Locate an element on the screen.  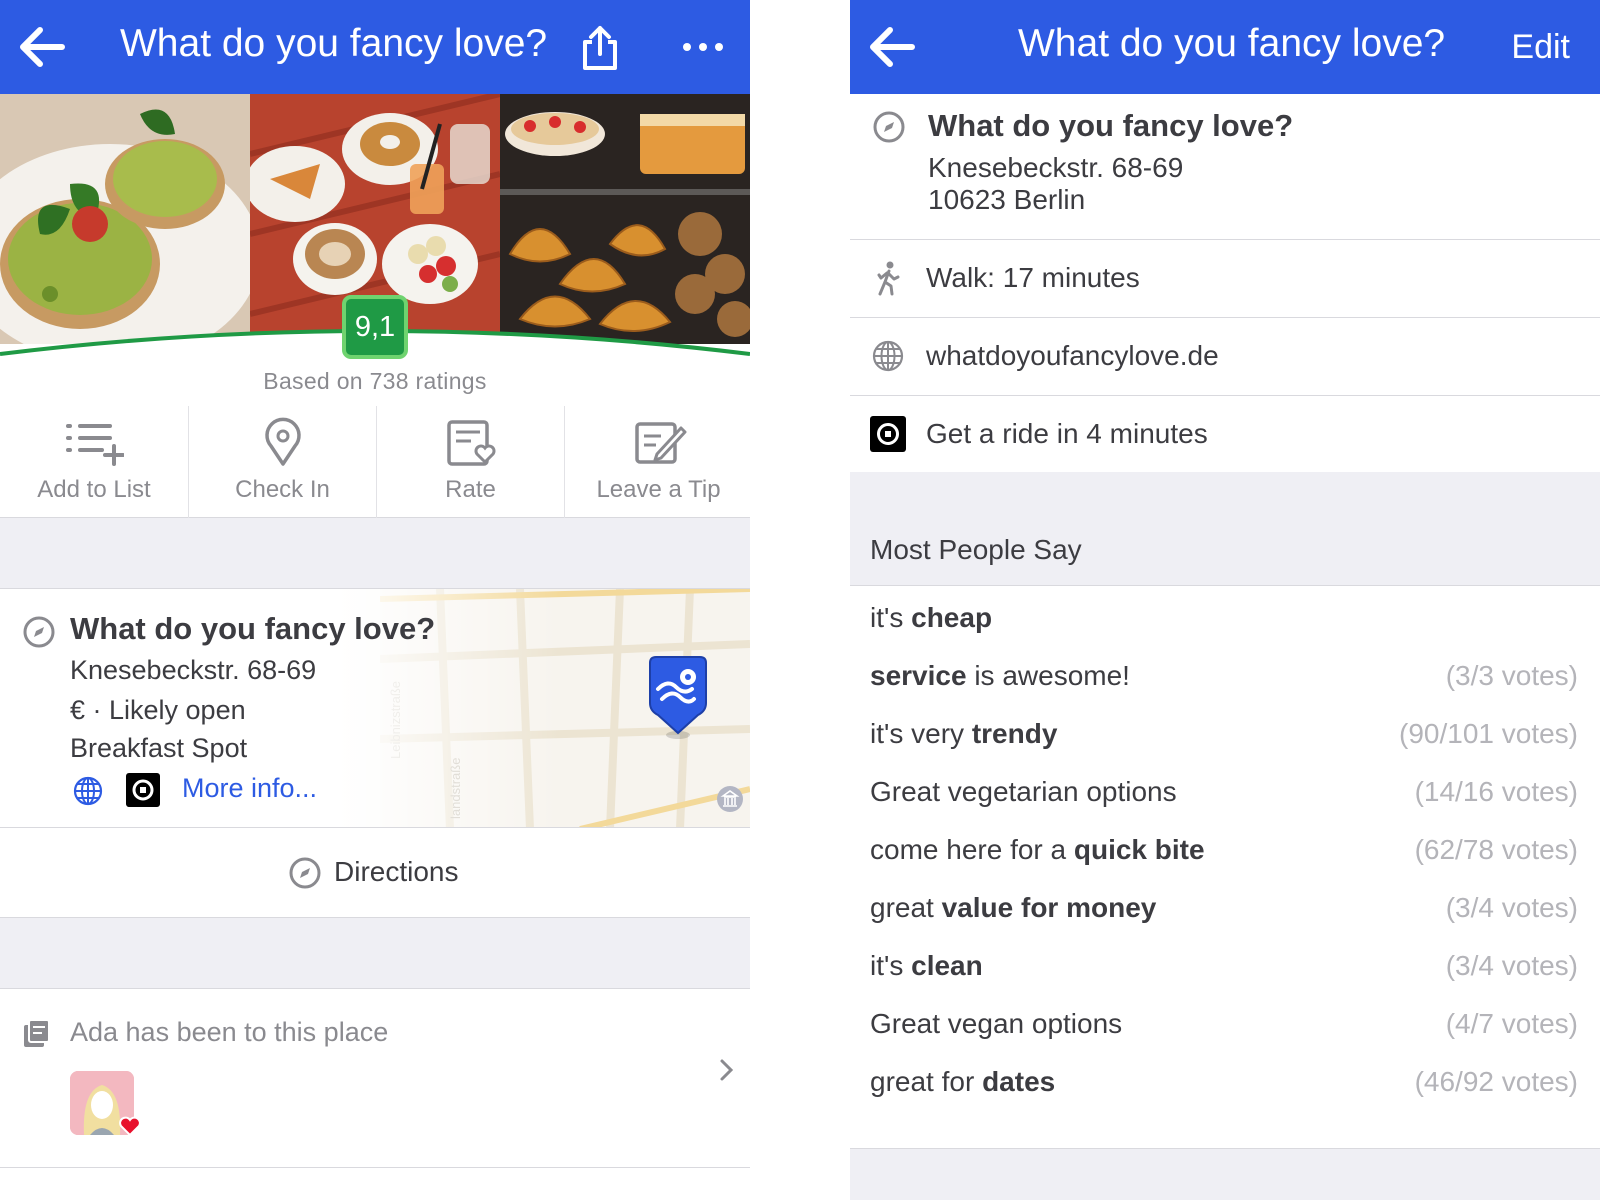
tip-item: great value for money (3/4 votes) is located at coordinates (1225, 913).